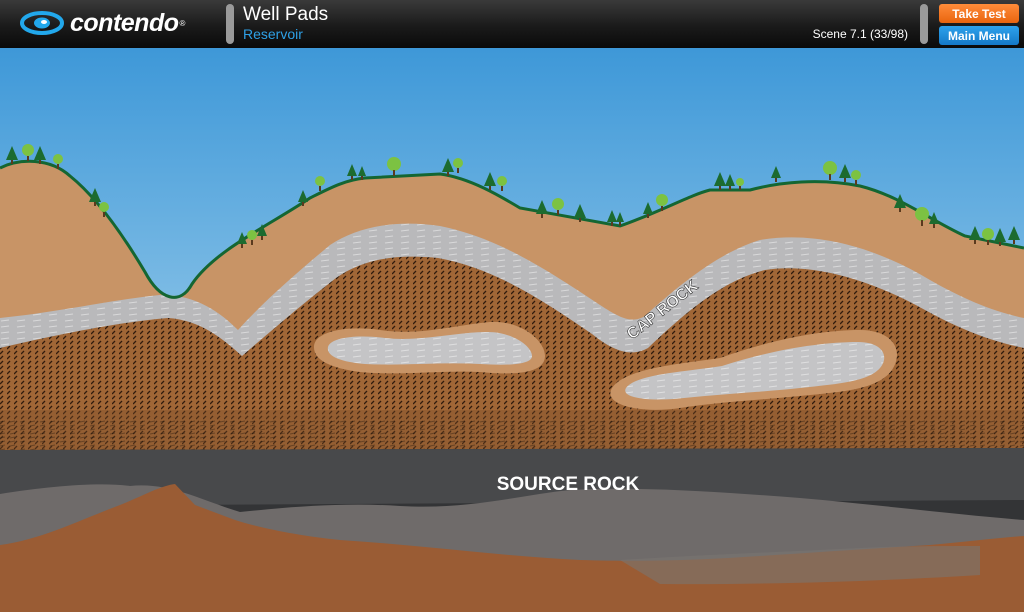  What do you see at coordinates (979, 13) in the screenshot?
I see `take-test-button: Take Test` at bounding box center [979, 13].